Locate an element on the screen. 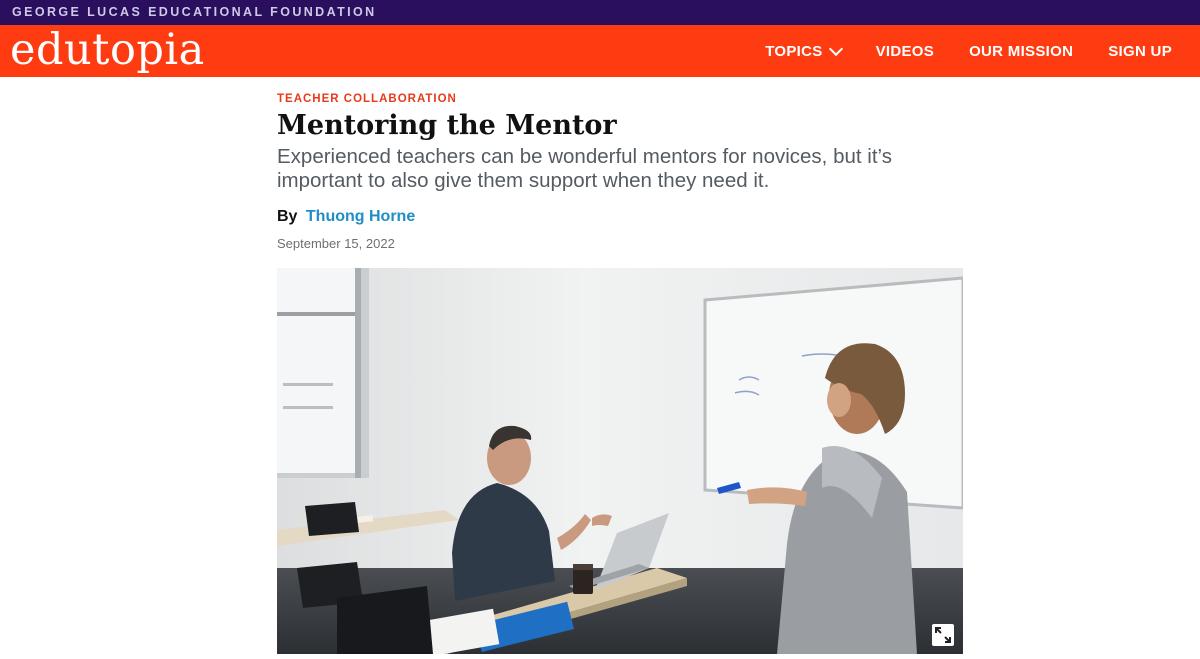  nav-sign-up-label: SIGN UP is located at coordinates (1140, 51).